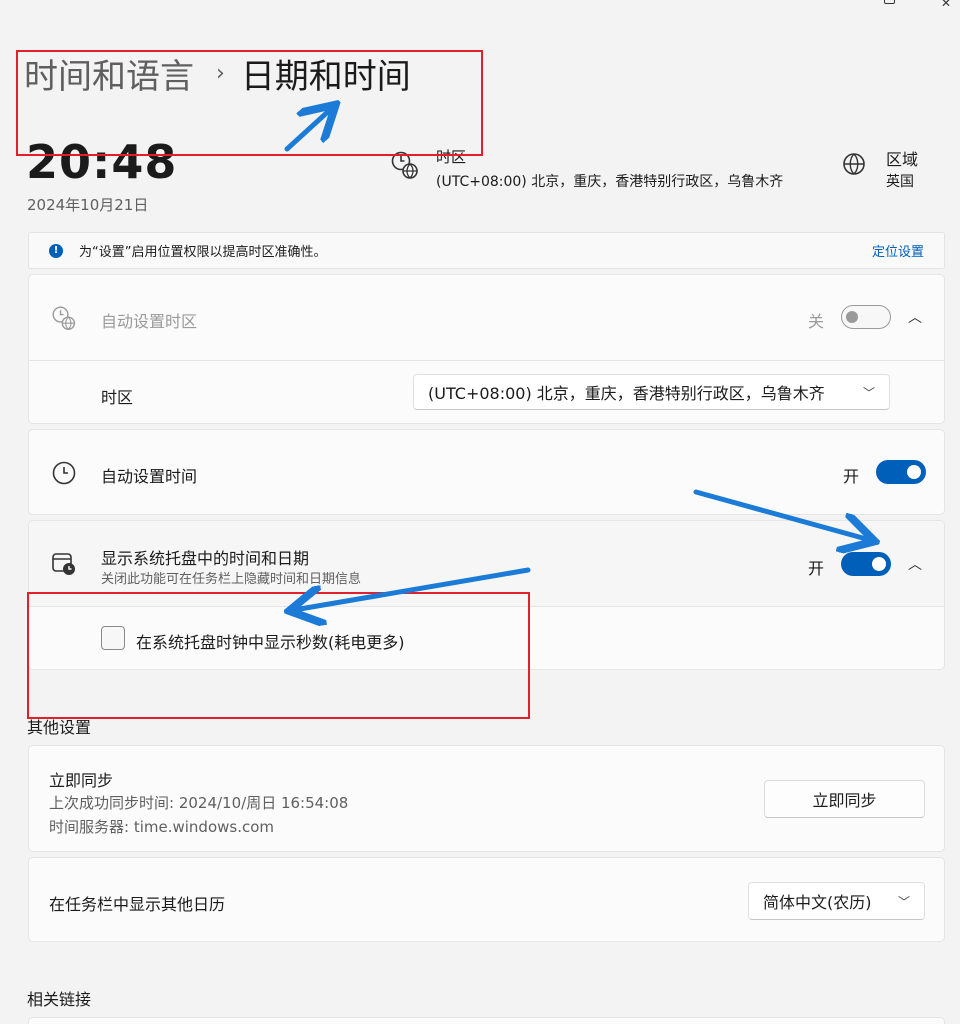  What do you see at coordinates (844, 799) in the screenshot?
I see `sync-now-button: 立即同步` at bounding box center [844, 799].